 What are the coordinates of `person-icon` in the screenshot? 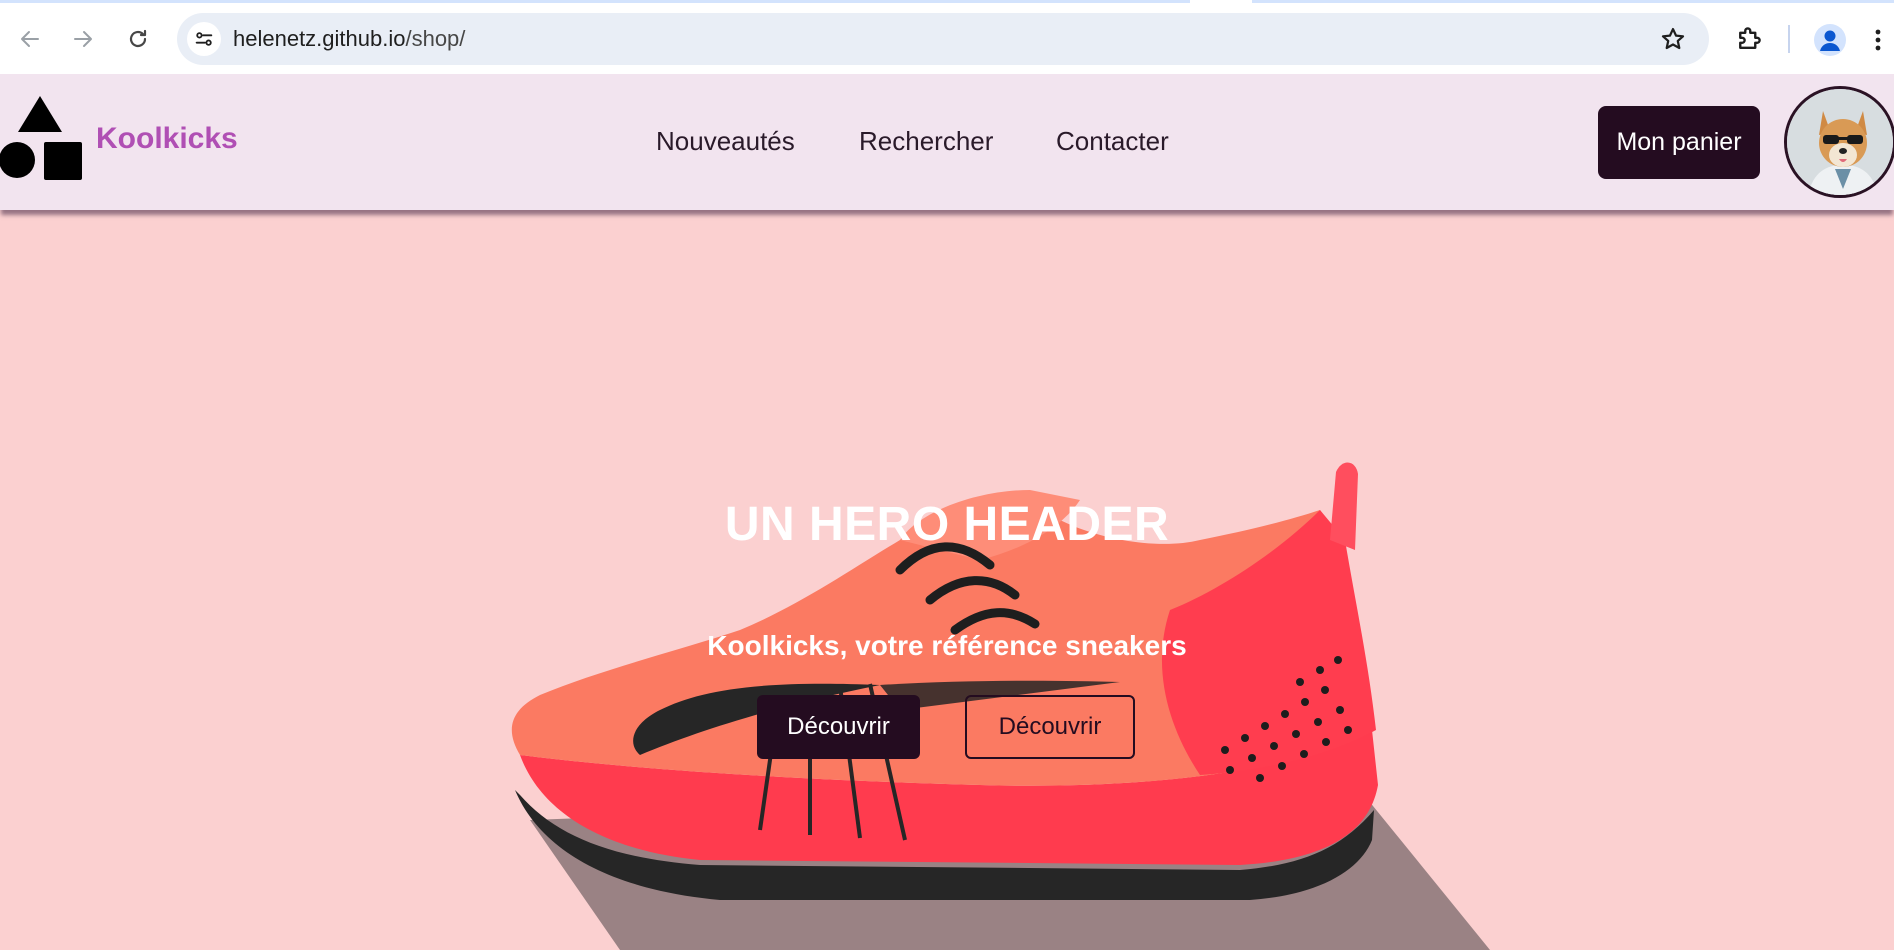 It's located at (1830, 40).